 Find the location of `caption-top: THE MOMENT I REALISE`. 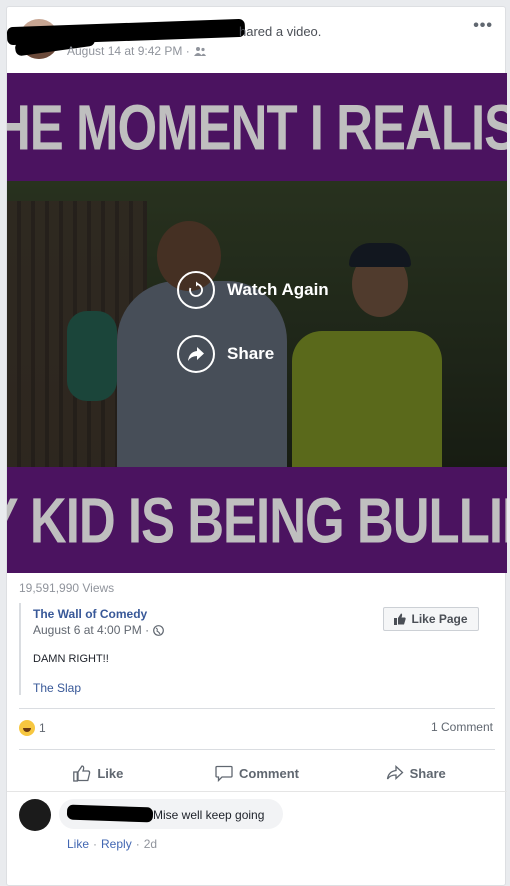

caption-top: THE MOMENT I REALISE is located at coordinates (257, 127).